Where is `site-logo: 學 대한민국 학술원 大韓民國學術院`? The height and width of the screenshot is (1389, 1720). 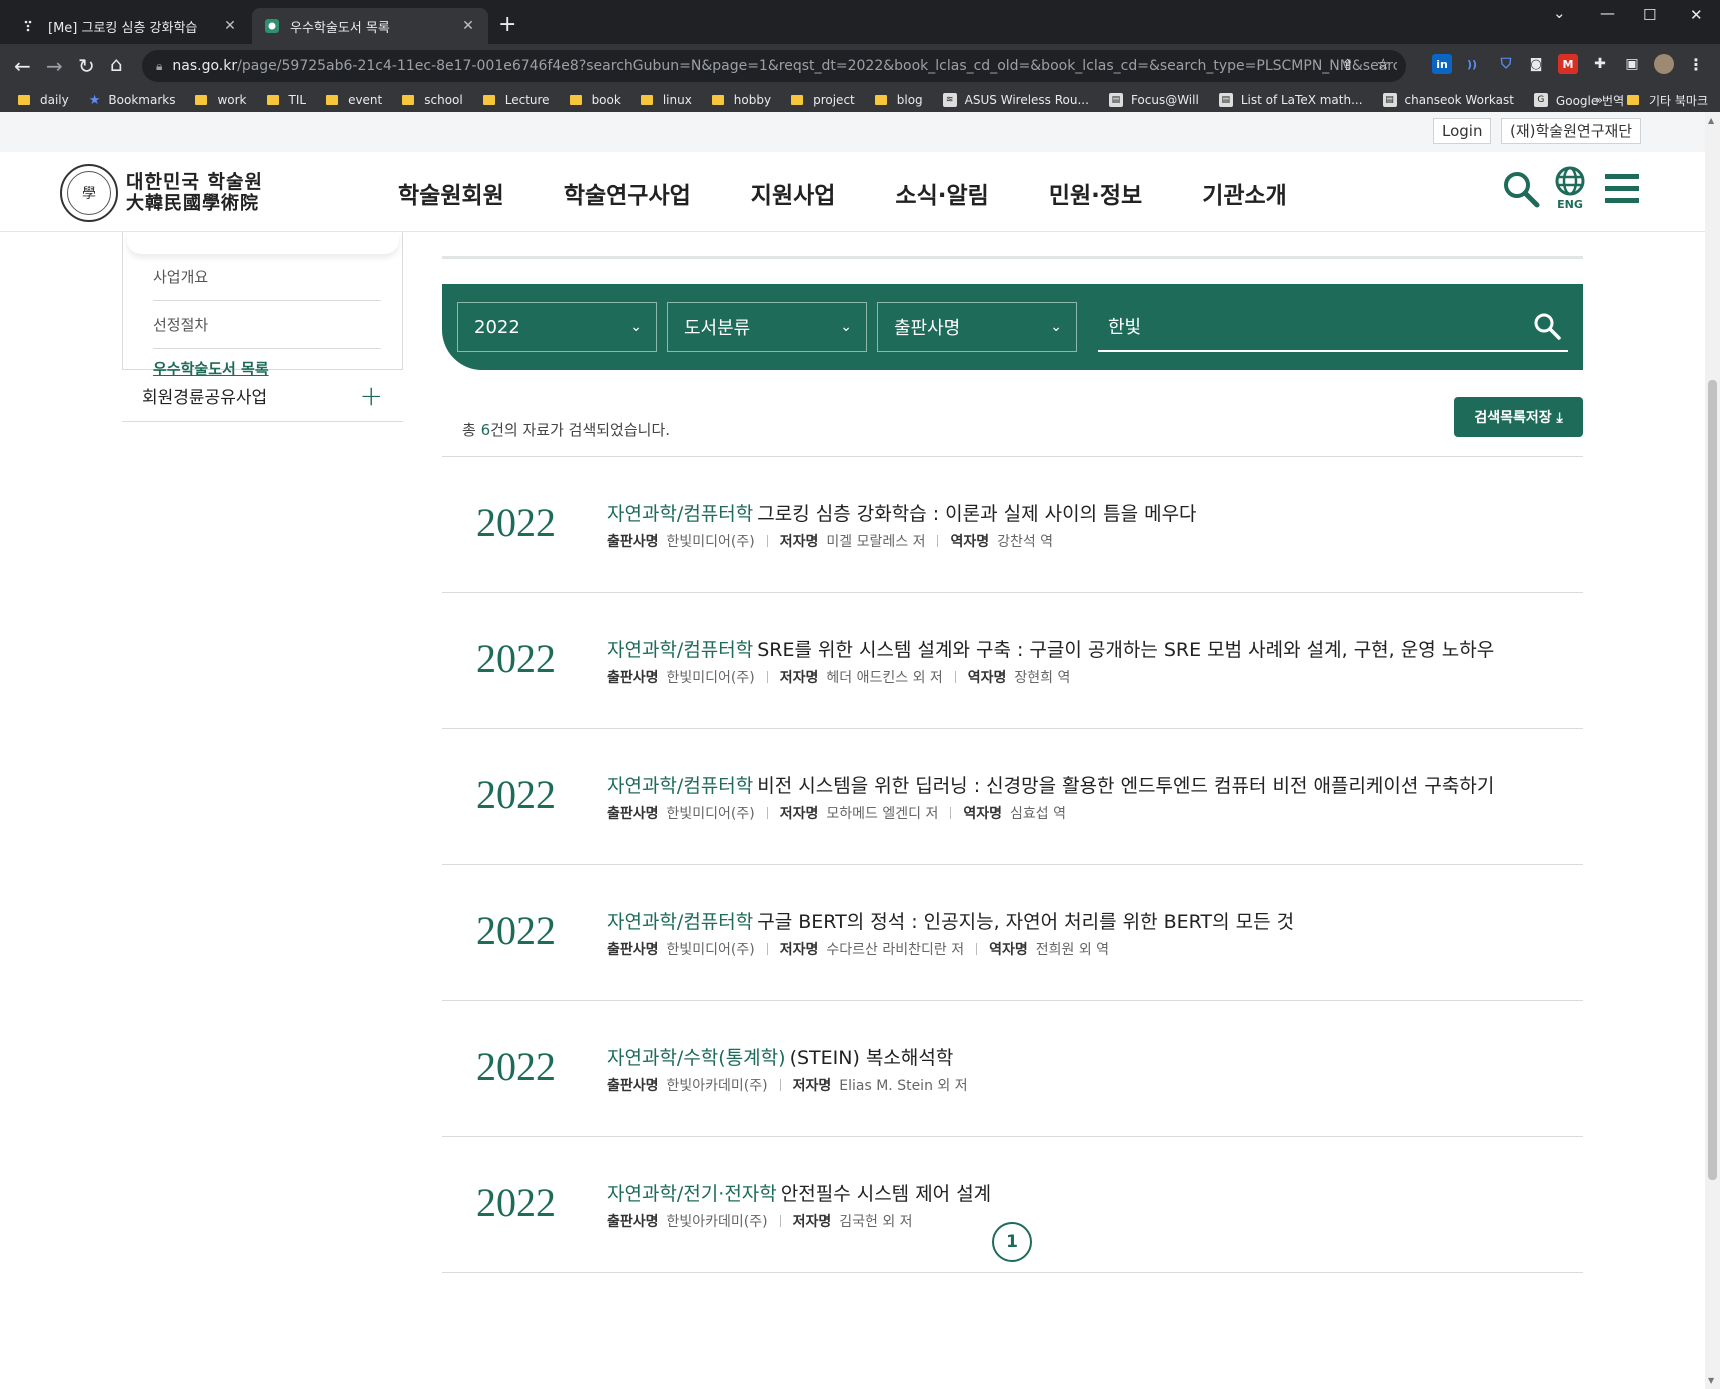 site-logo: 學 대한민국 학술원 大韓民國學術院 is located at coordinates (161, 193).